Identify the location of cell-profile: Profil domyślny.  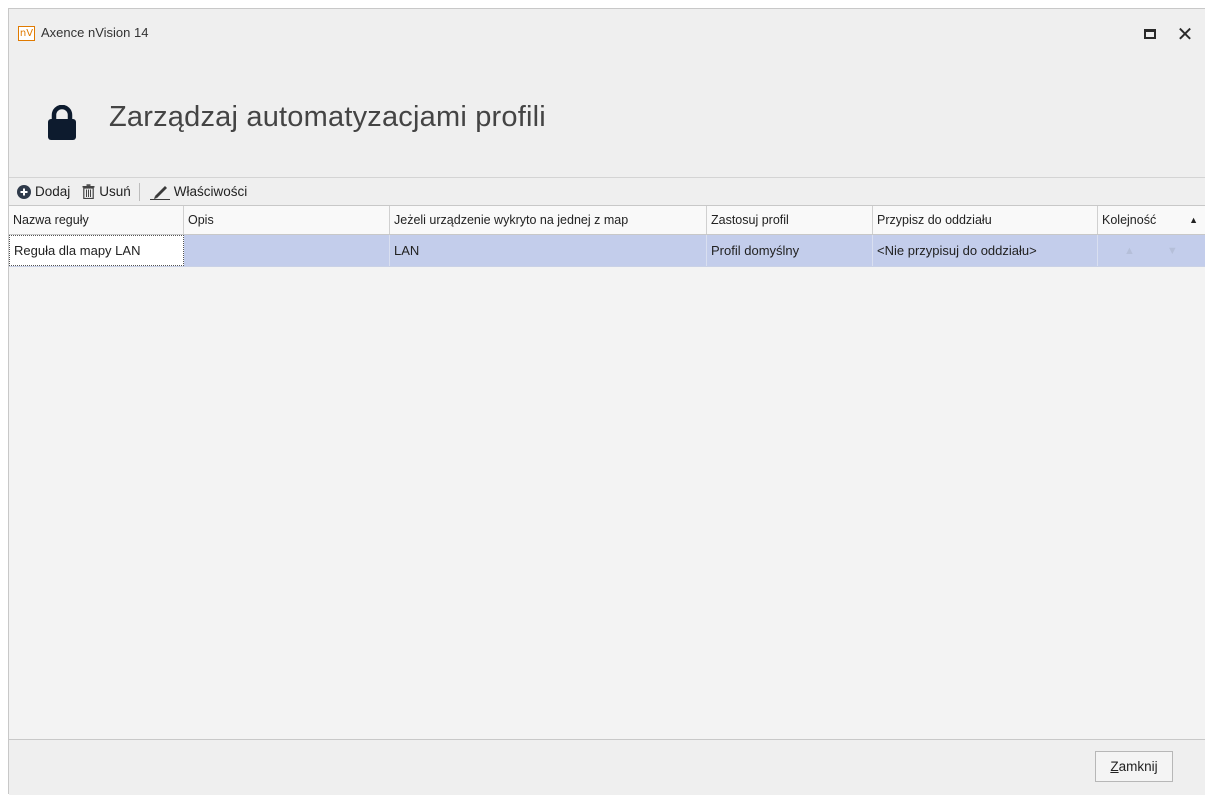
(790, 250).